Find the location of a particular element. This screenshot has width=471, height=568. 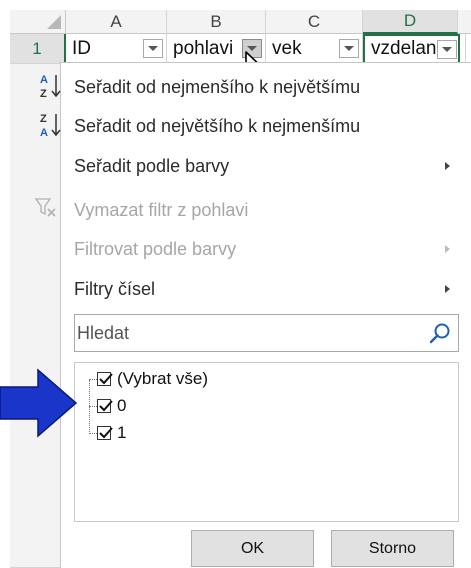

sort-ascending-item: AZ Seřadit od nejmenšího k největšímu is located at coordinates (255, 87).